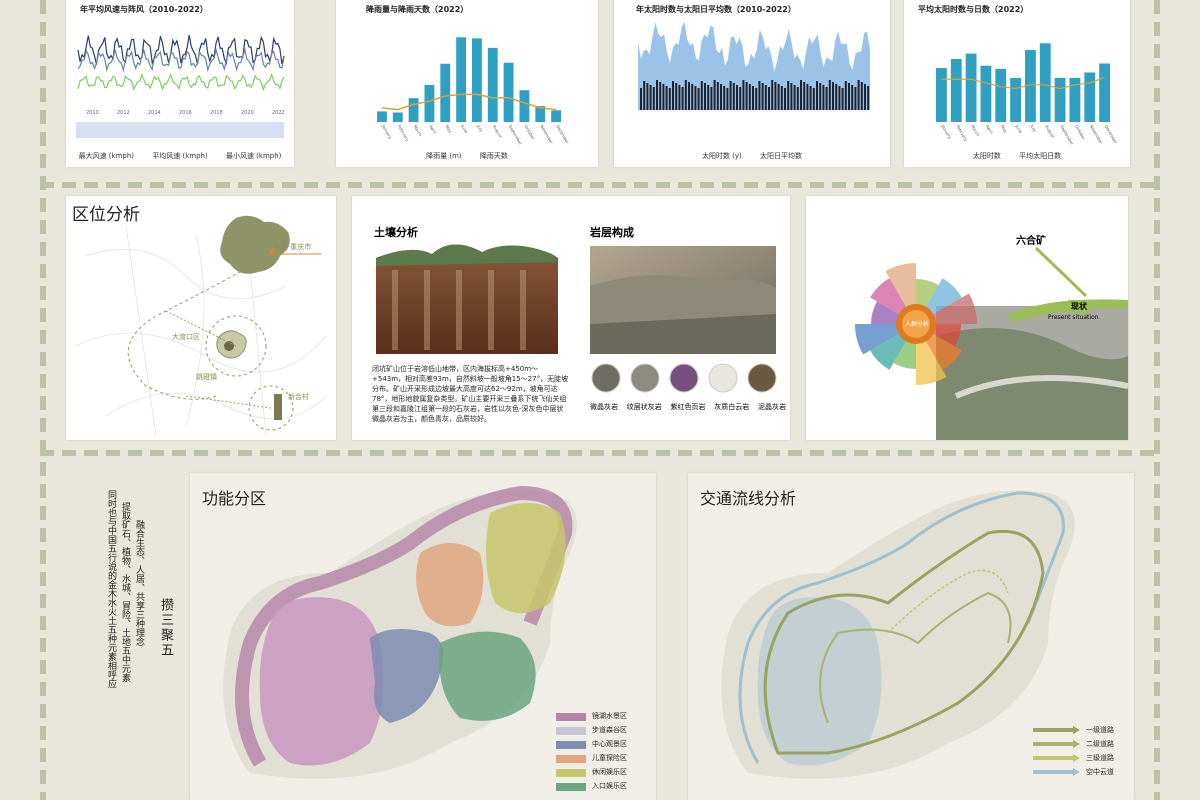 This screenshot has height=800, width=1200. I want to click on zone-children, so click(450, 585).